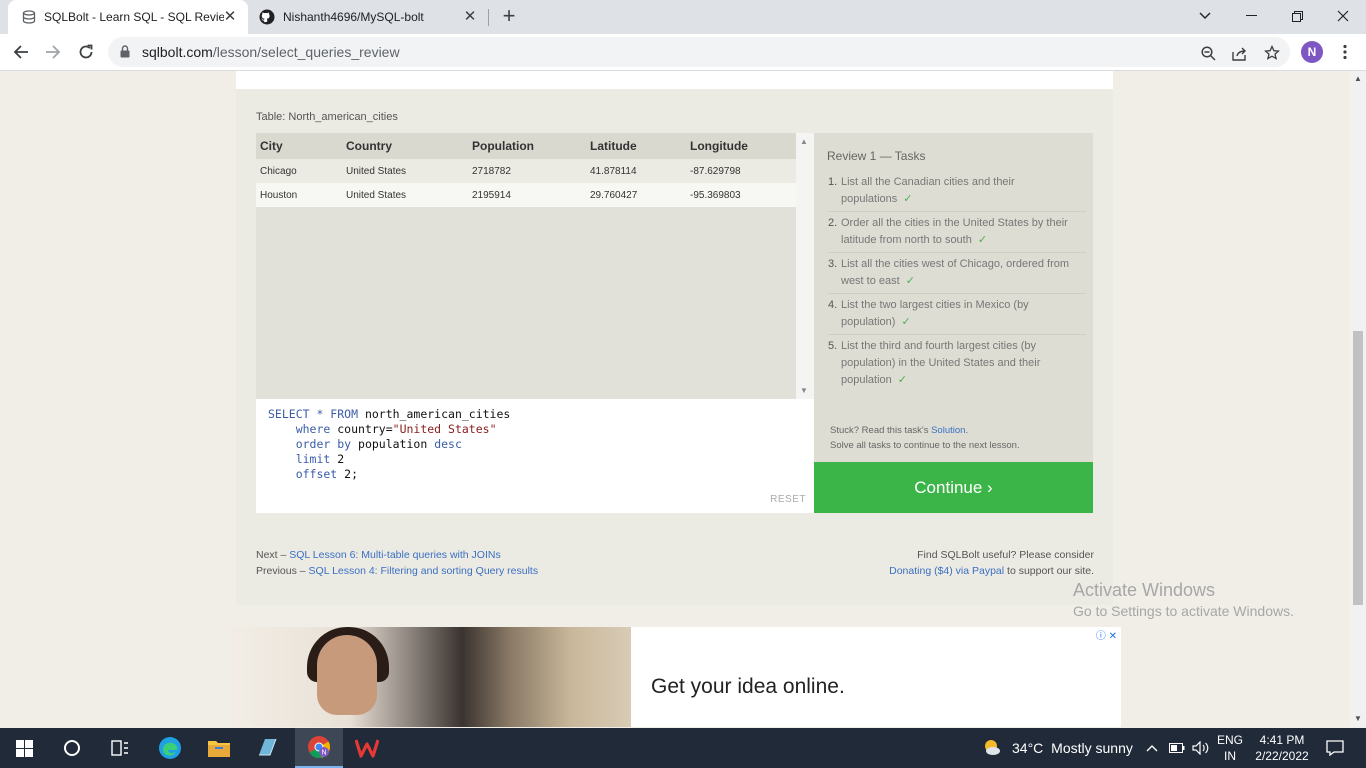 This screenshot has width=1366, height=768. I want to click on stuck-text: Stuck? Read this task's, so click(881, 430).